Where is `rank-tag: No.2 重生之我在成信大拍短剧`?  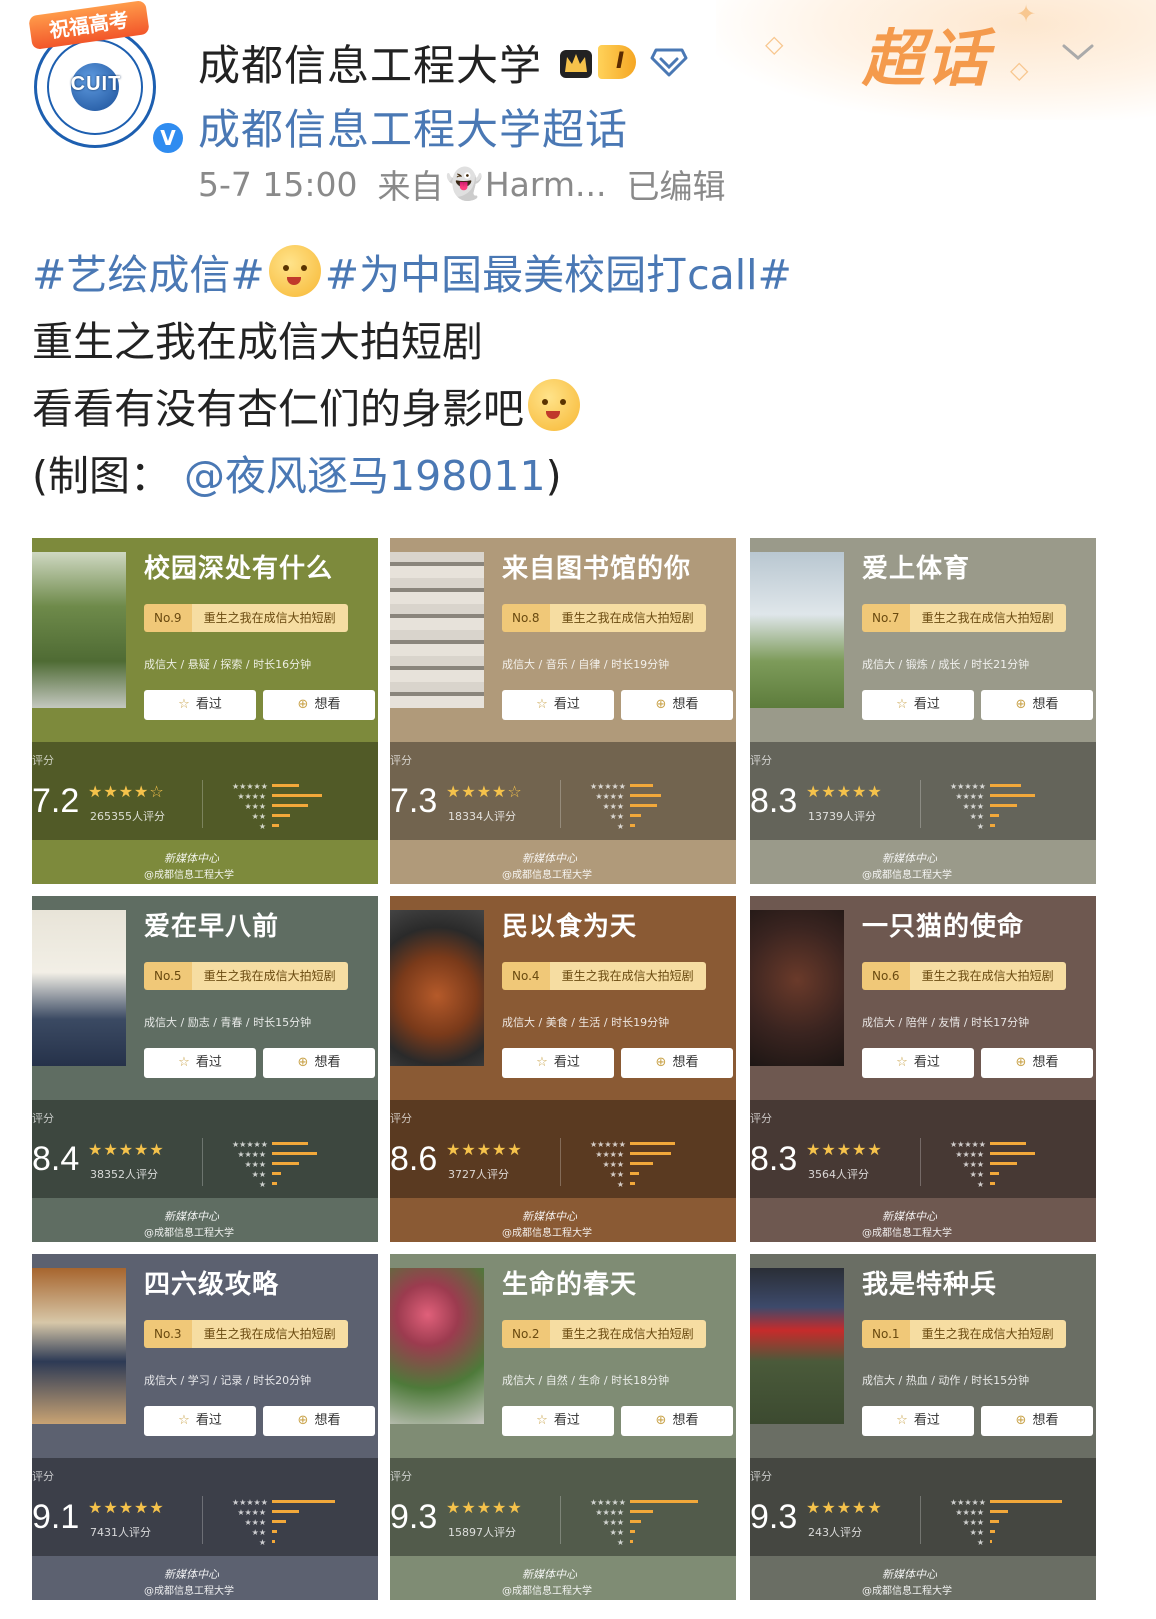
rank-tag: No.2 重生之我在成信大拍短剧 is located at coordinates (604, 1334).